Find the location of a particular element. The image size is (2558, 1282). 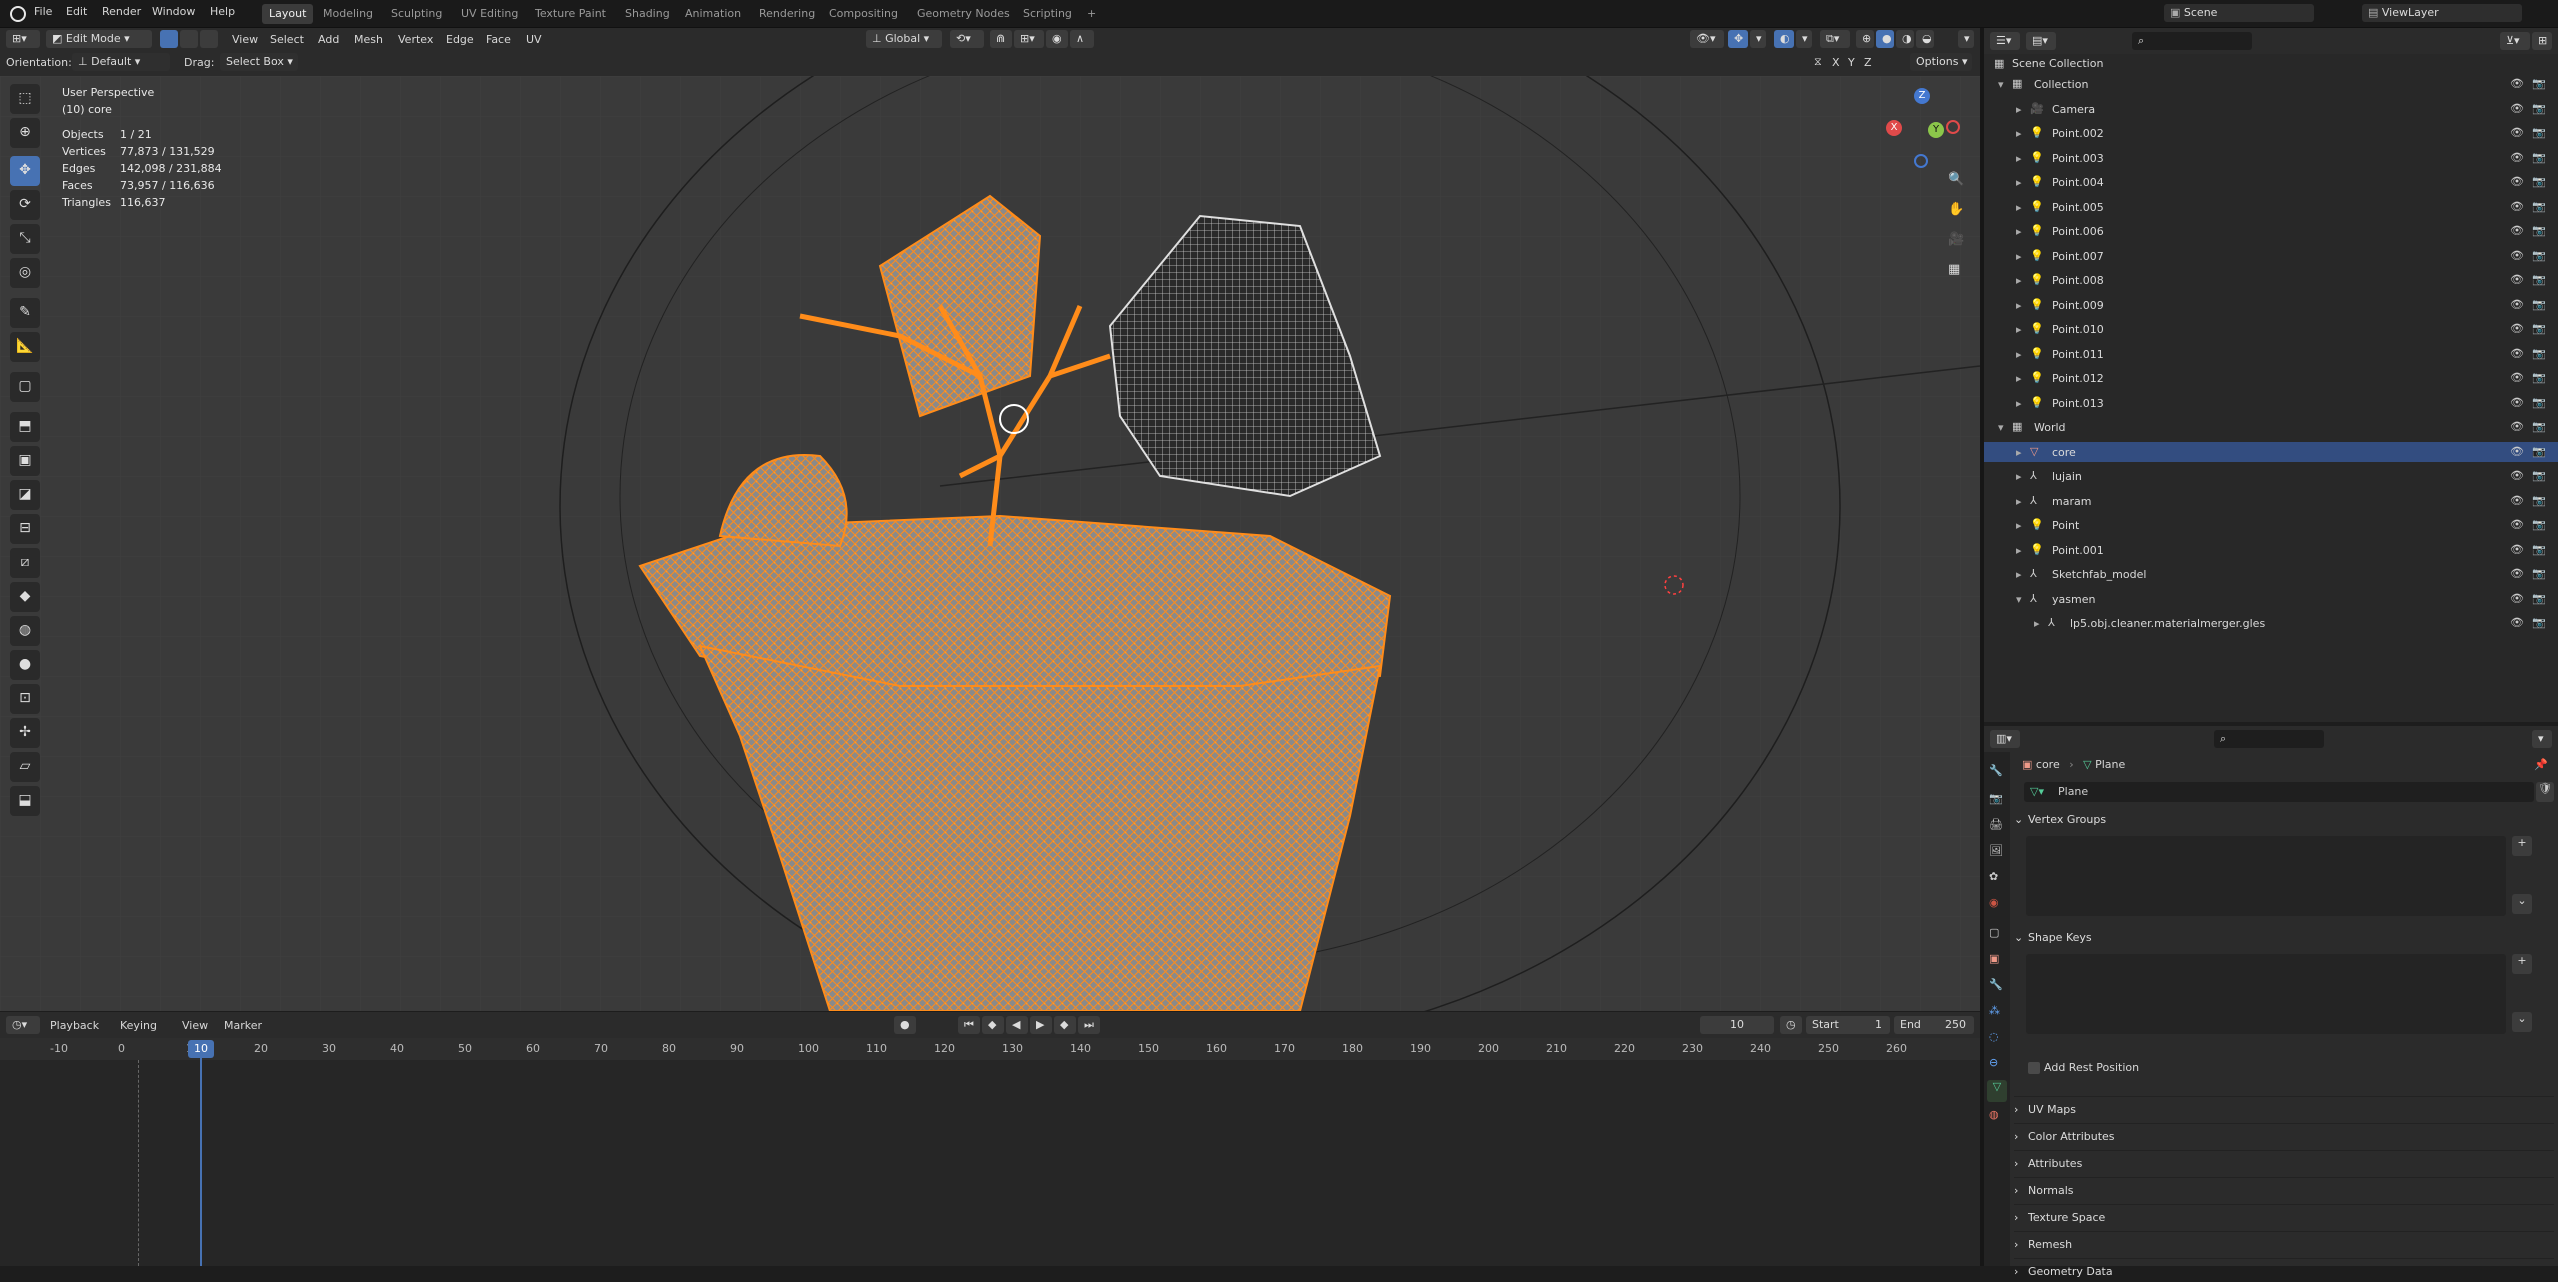

rotate-tool: ⟳ is located at coordinates (25, 205).